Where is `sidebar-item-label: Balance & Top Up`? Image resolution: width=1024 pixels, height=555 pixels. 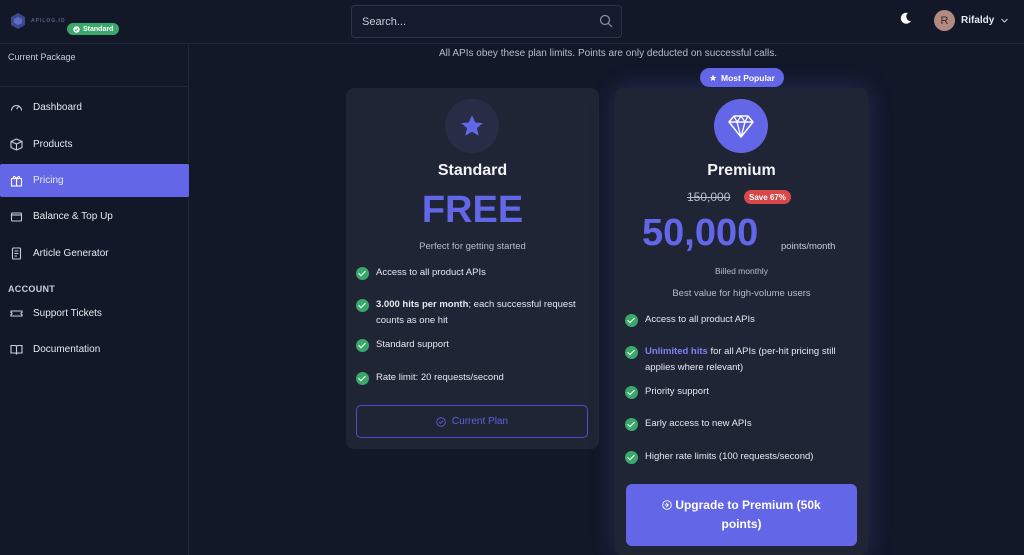
sidebar-item-label: Balance & Top Up is located at coordinates (73, 216).